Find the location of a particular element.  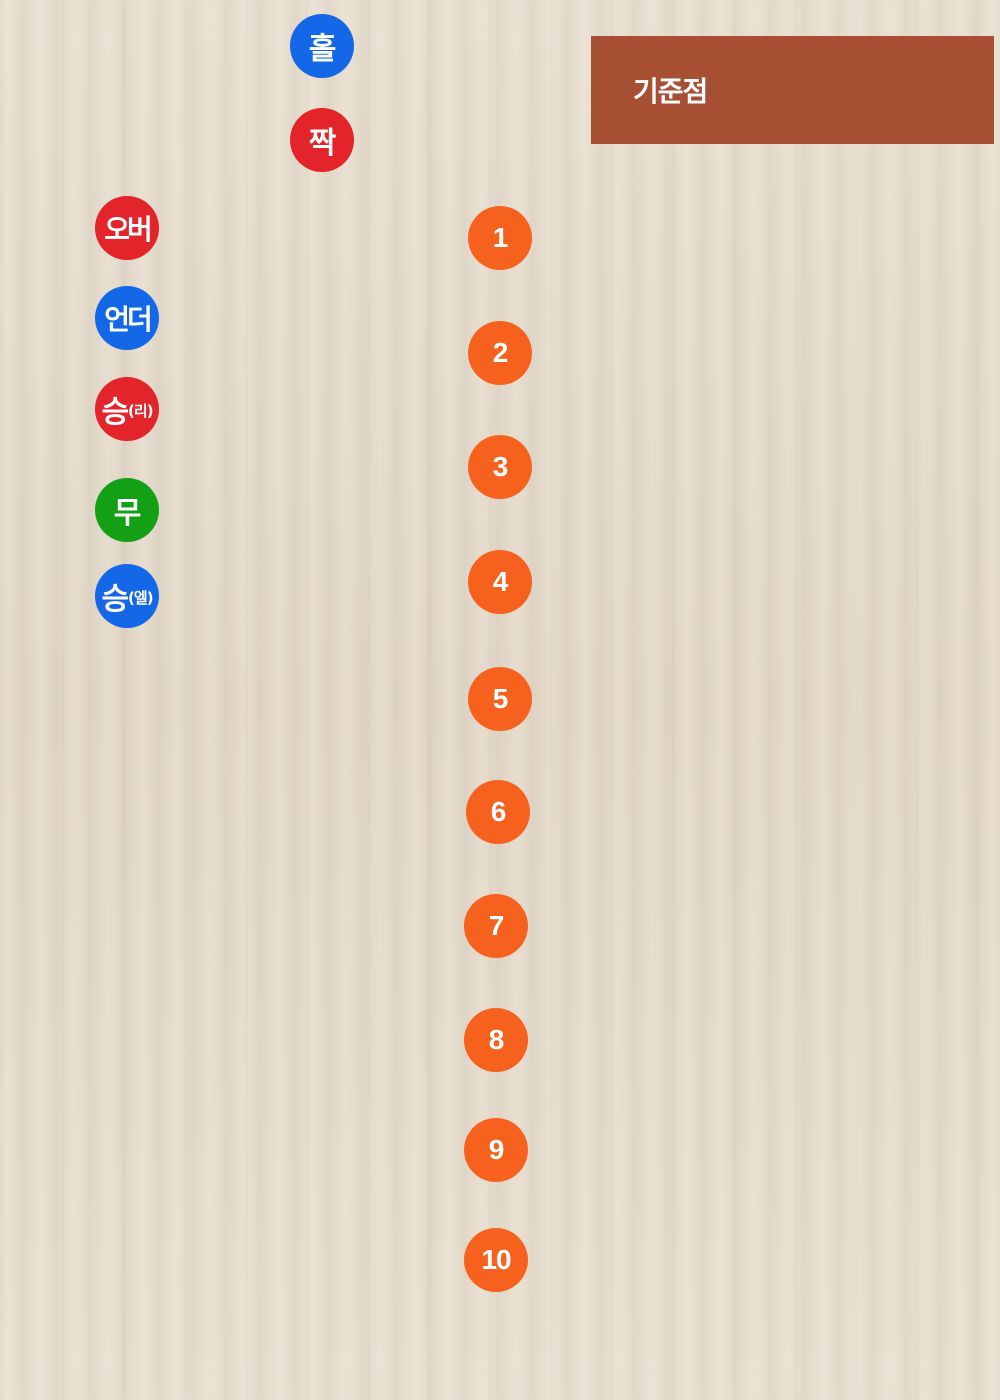

number-chip-5: 5 is located at coordinates (500, 699).